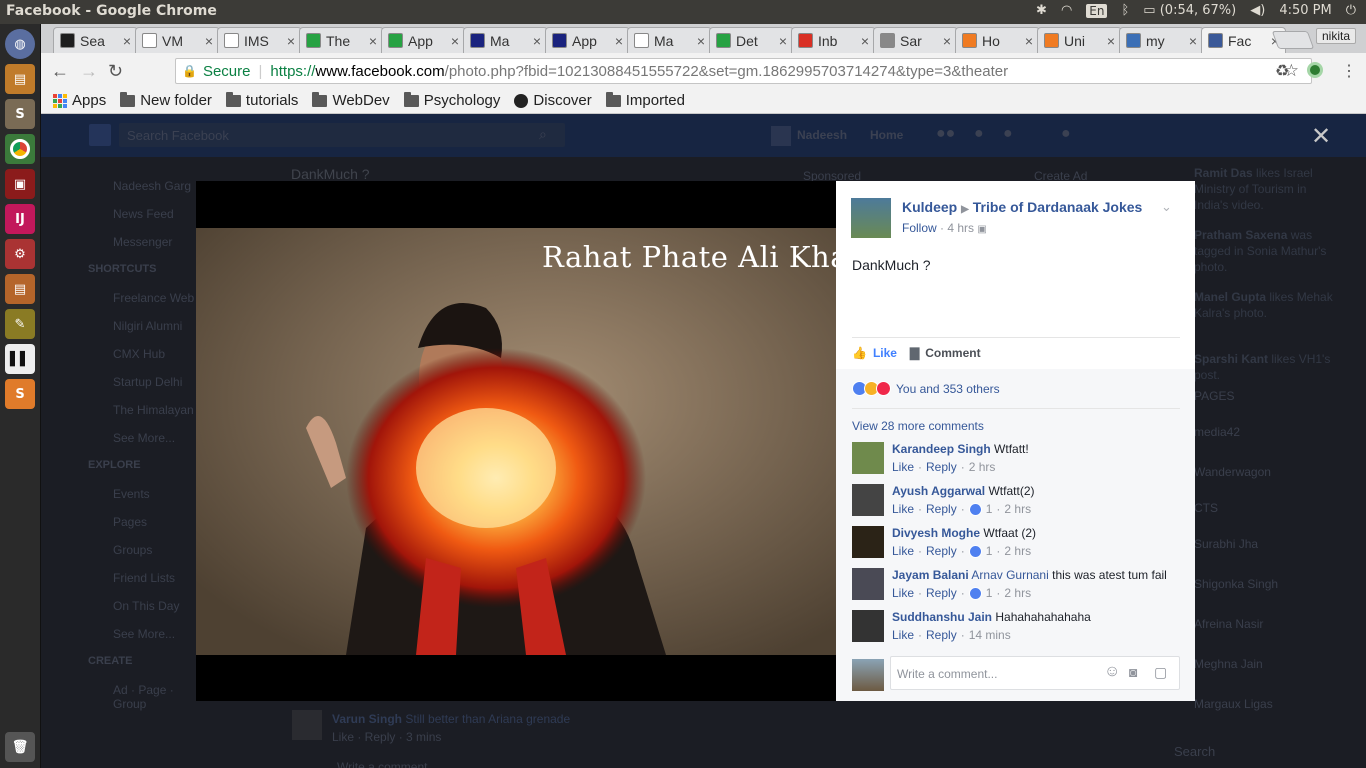 Image resolution: width=1366 pixels, height=768 pixels. Describe the element at coordinates (20, 44) in the screenshot. I see `dash-icon: ◍` at that location.